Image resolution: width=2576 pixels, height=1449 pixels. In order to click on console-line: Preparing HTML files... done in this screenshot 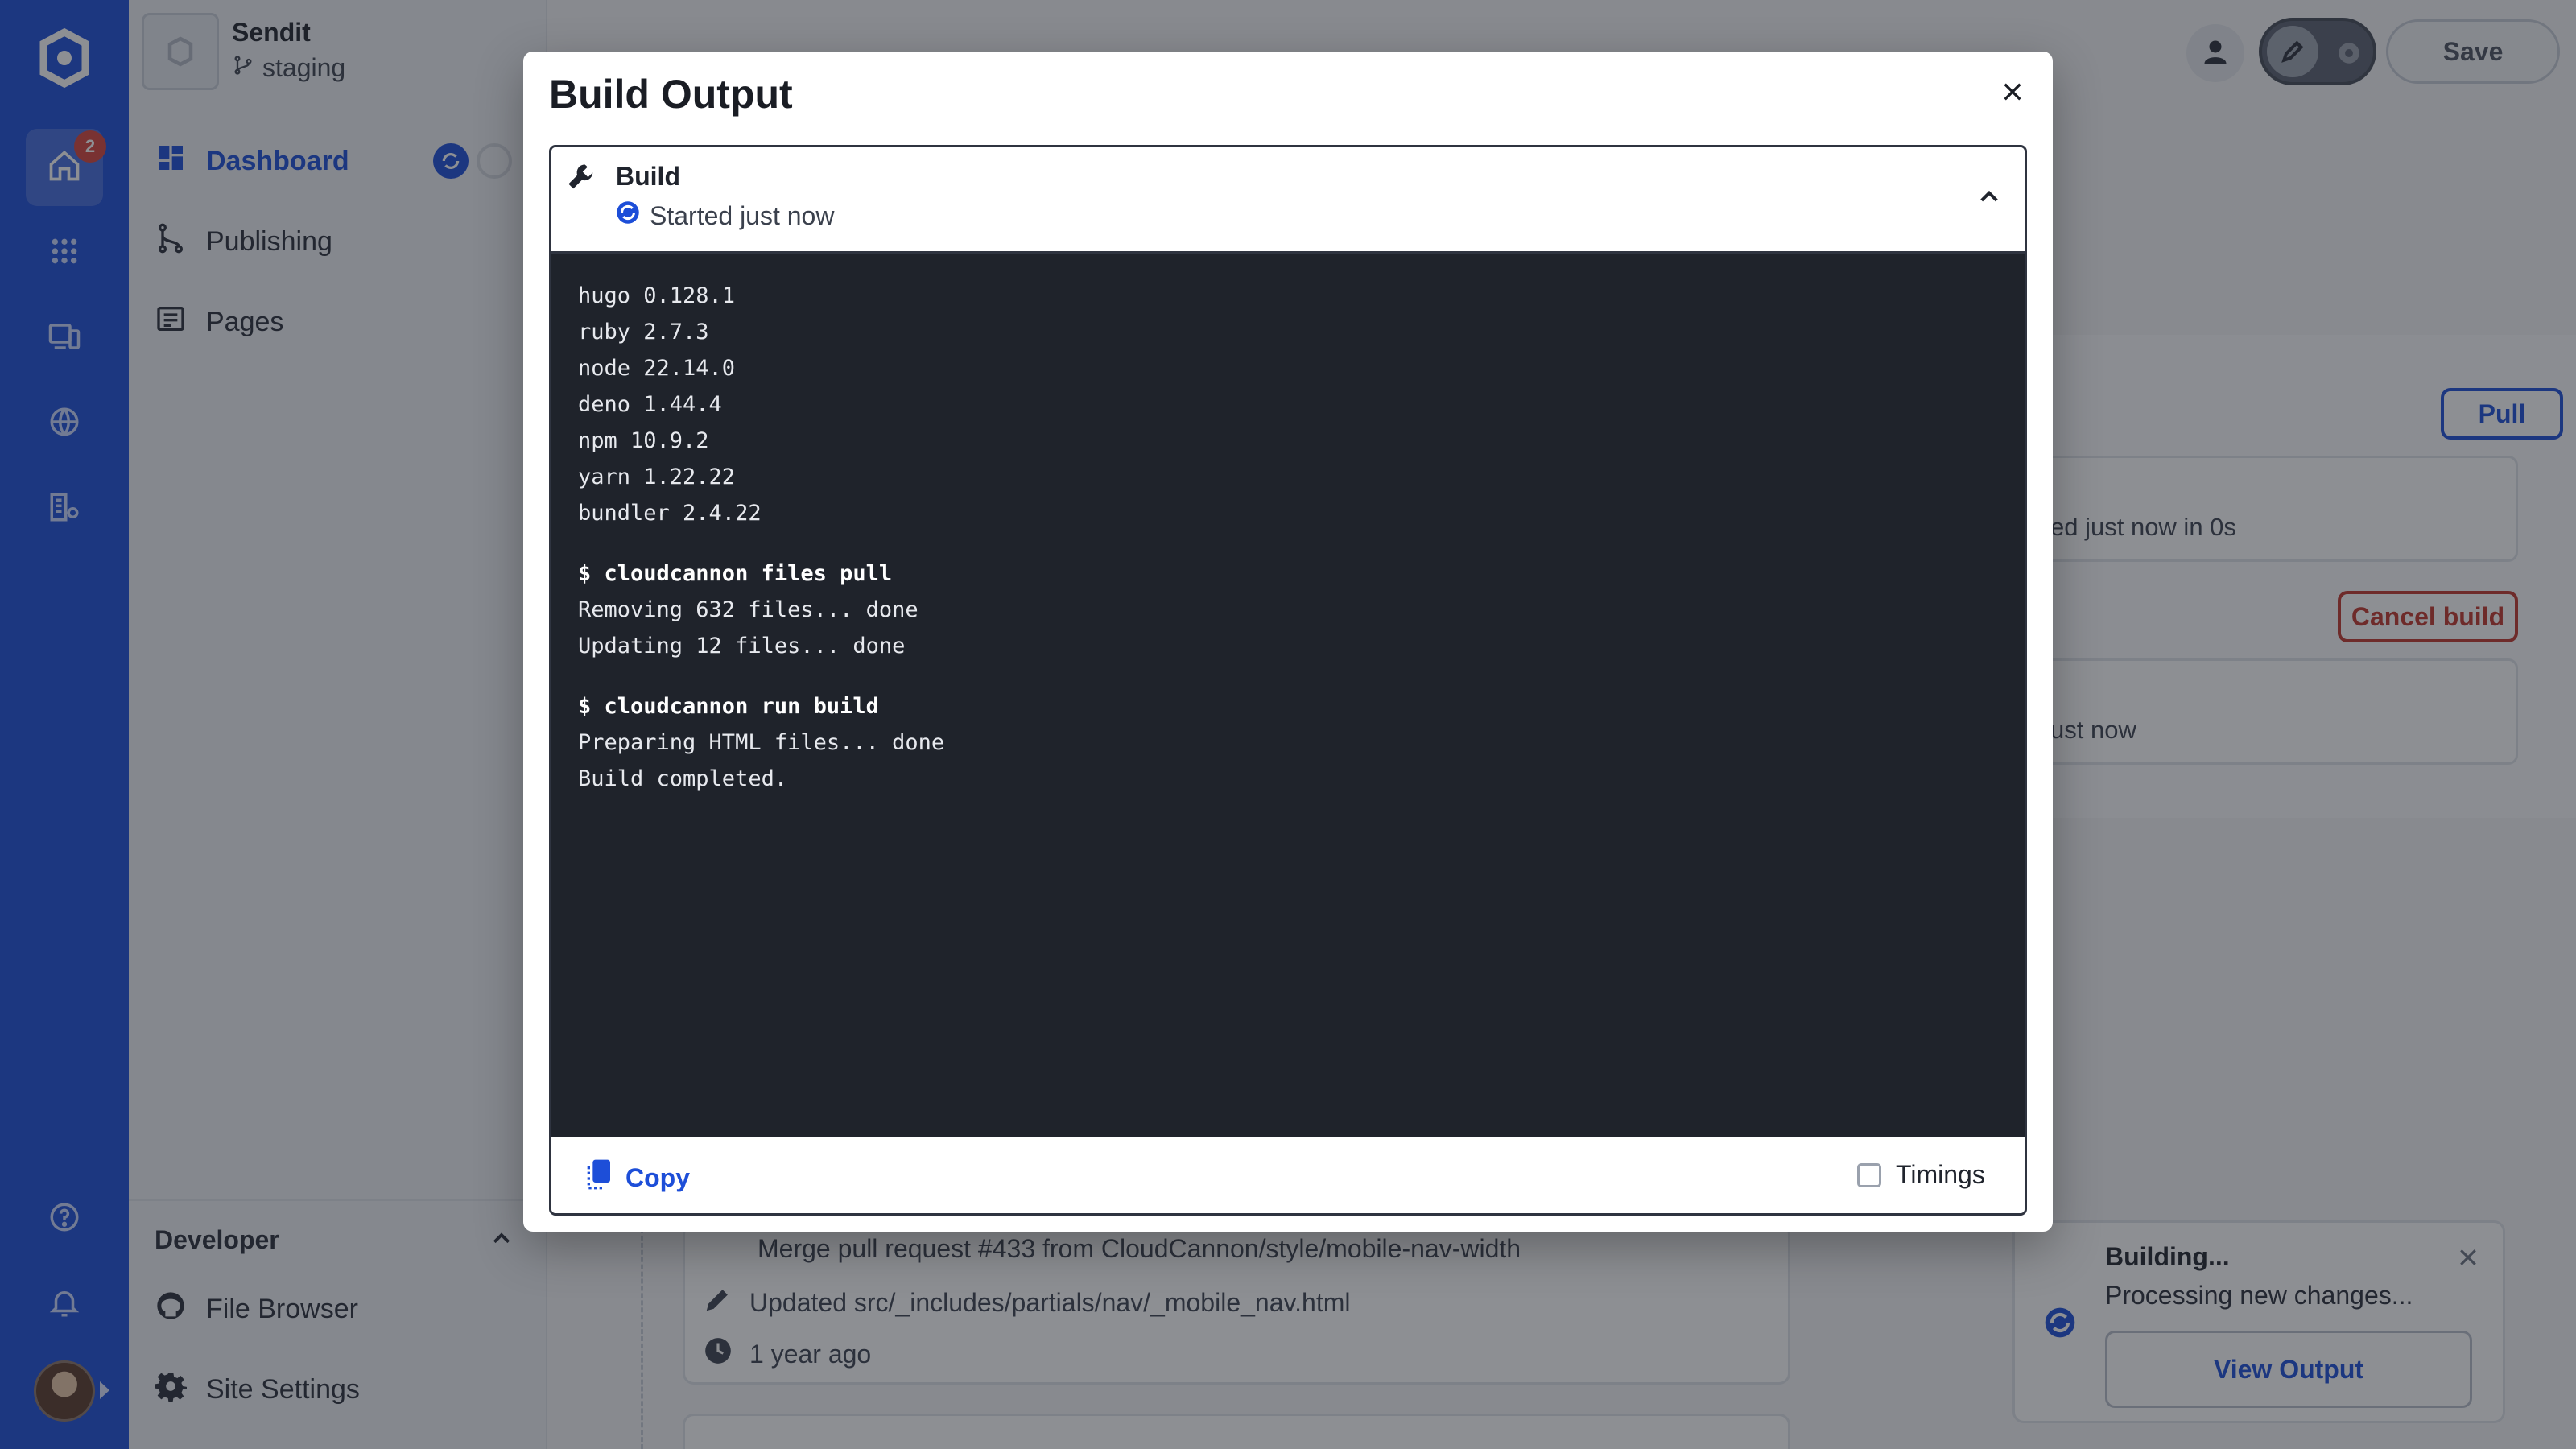, I will do `click(761, 742)`.